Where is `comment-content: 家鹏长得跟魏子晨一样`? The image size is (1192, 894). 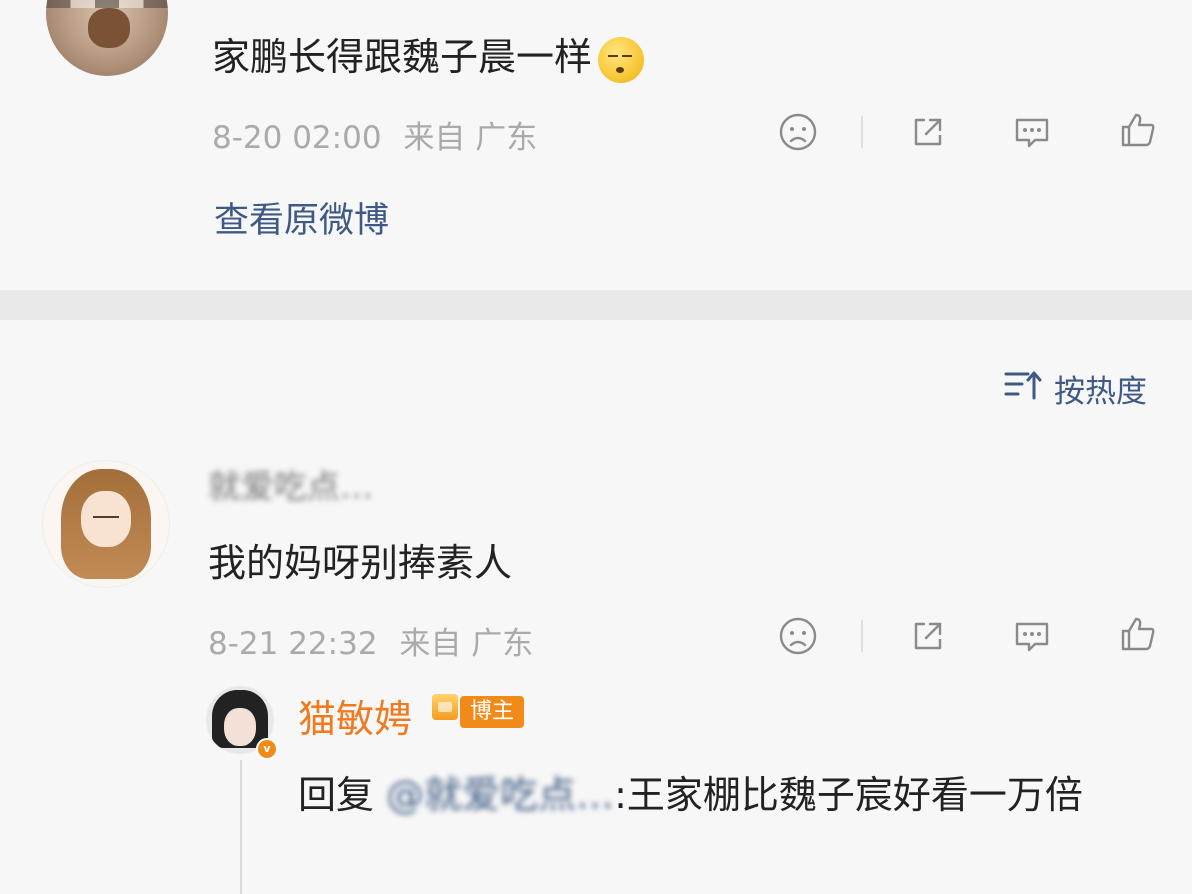
comment-content: 家鹏长得跟魏子晨一样 is located at coordinates (402, 57).